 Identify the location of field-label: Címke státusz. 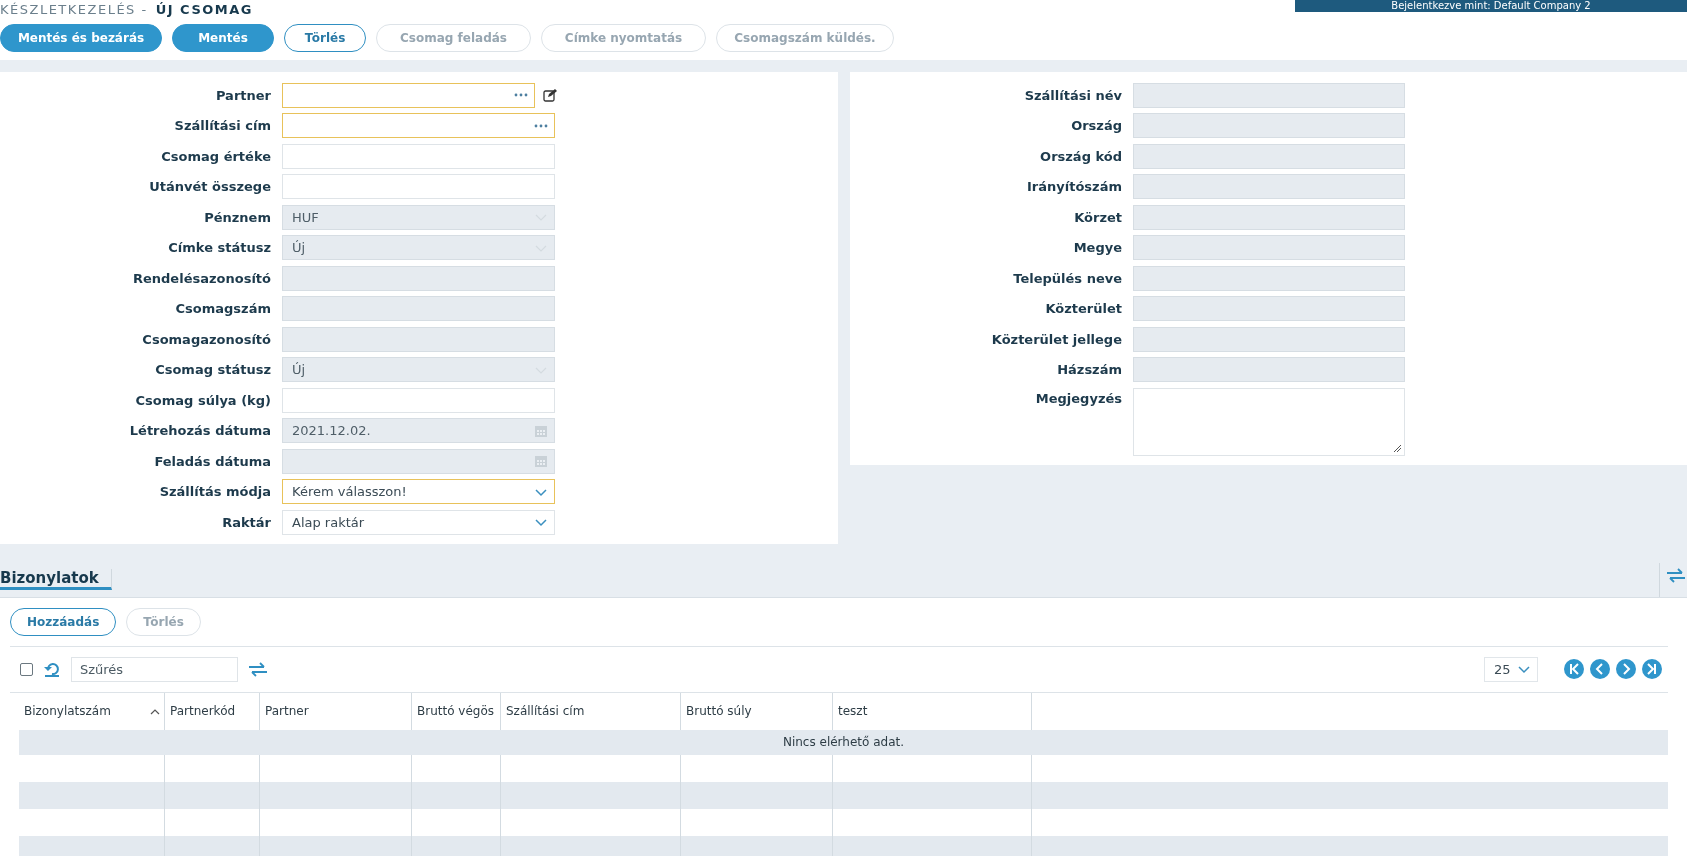
(219, 248).